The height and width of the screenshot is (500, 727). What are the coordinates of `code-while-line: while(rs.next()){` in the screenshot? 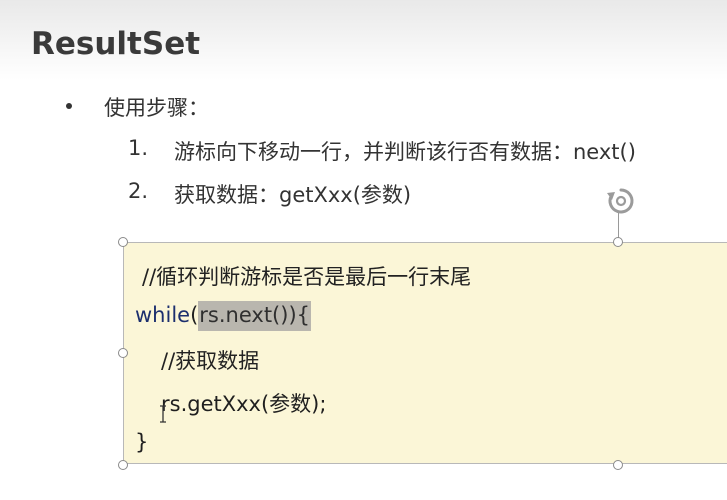 It's located at (223, 316).